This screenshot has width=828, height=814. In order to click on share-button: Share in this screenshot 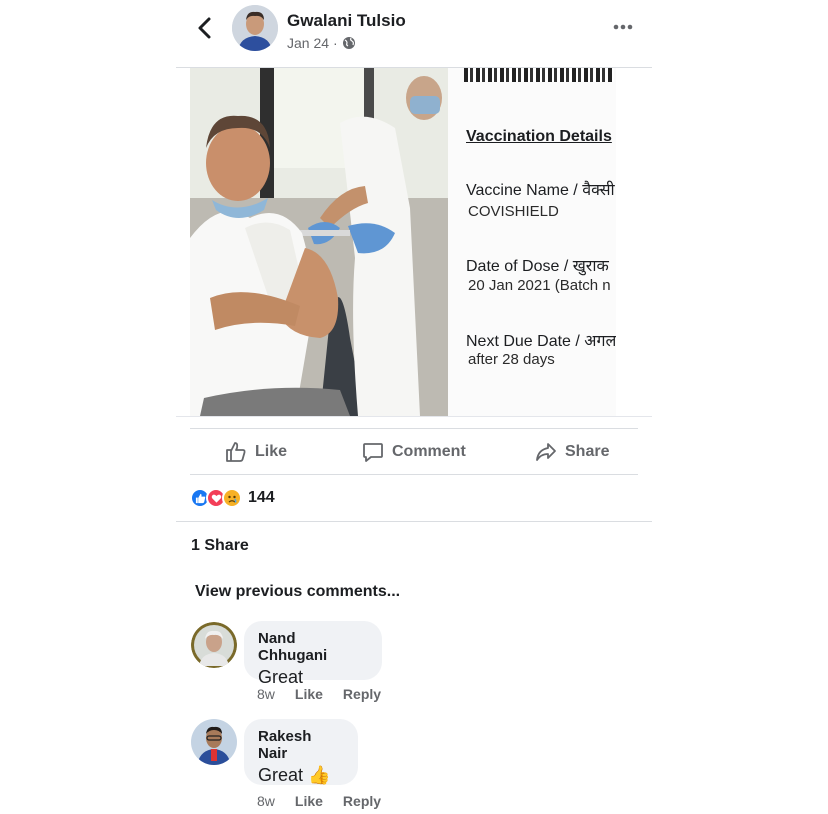, I will do `click(572, 452)`.